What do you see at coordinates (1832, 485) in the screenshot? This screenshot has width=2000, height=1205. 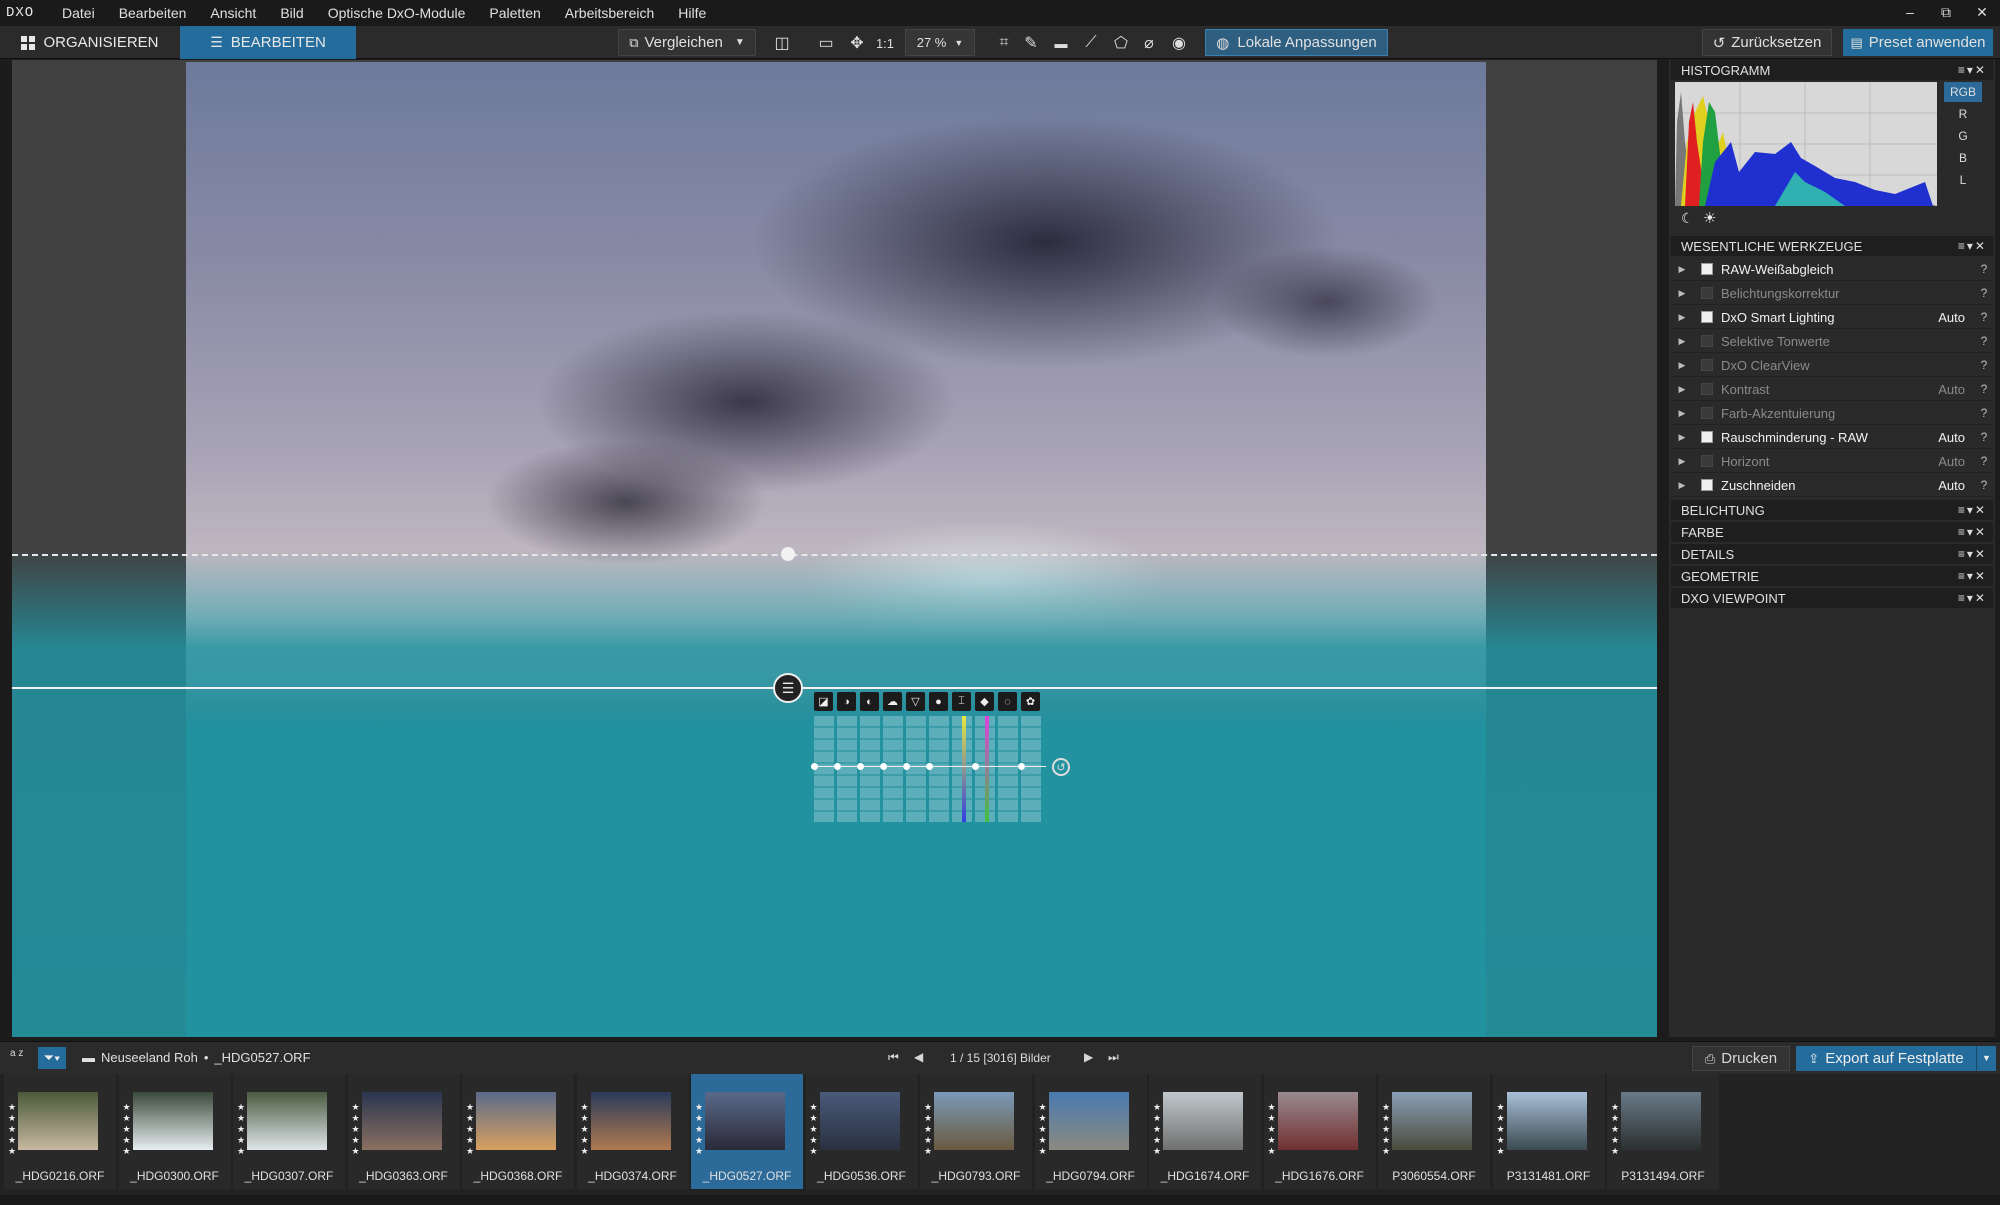 I see `tool-row: ▶ Zuschneiden Auto?` at bounding box center [1832, 485].